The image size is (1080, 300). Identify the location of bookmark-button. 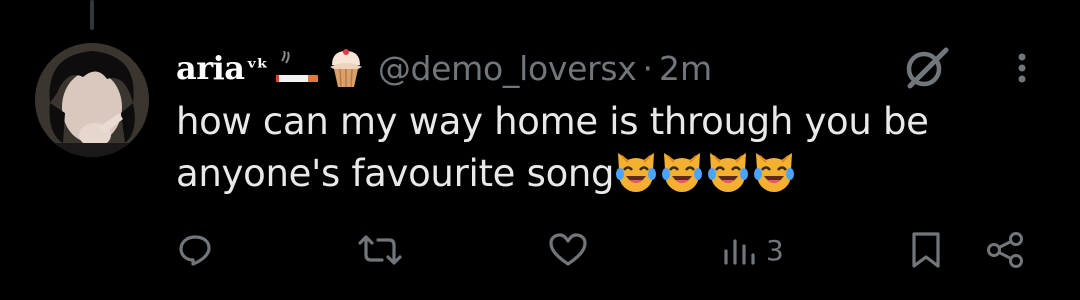
(926, 250).